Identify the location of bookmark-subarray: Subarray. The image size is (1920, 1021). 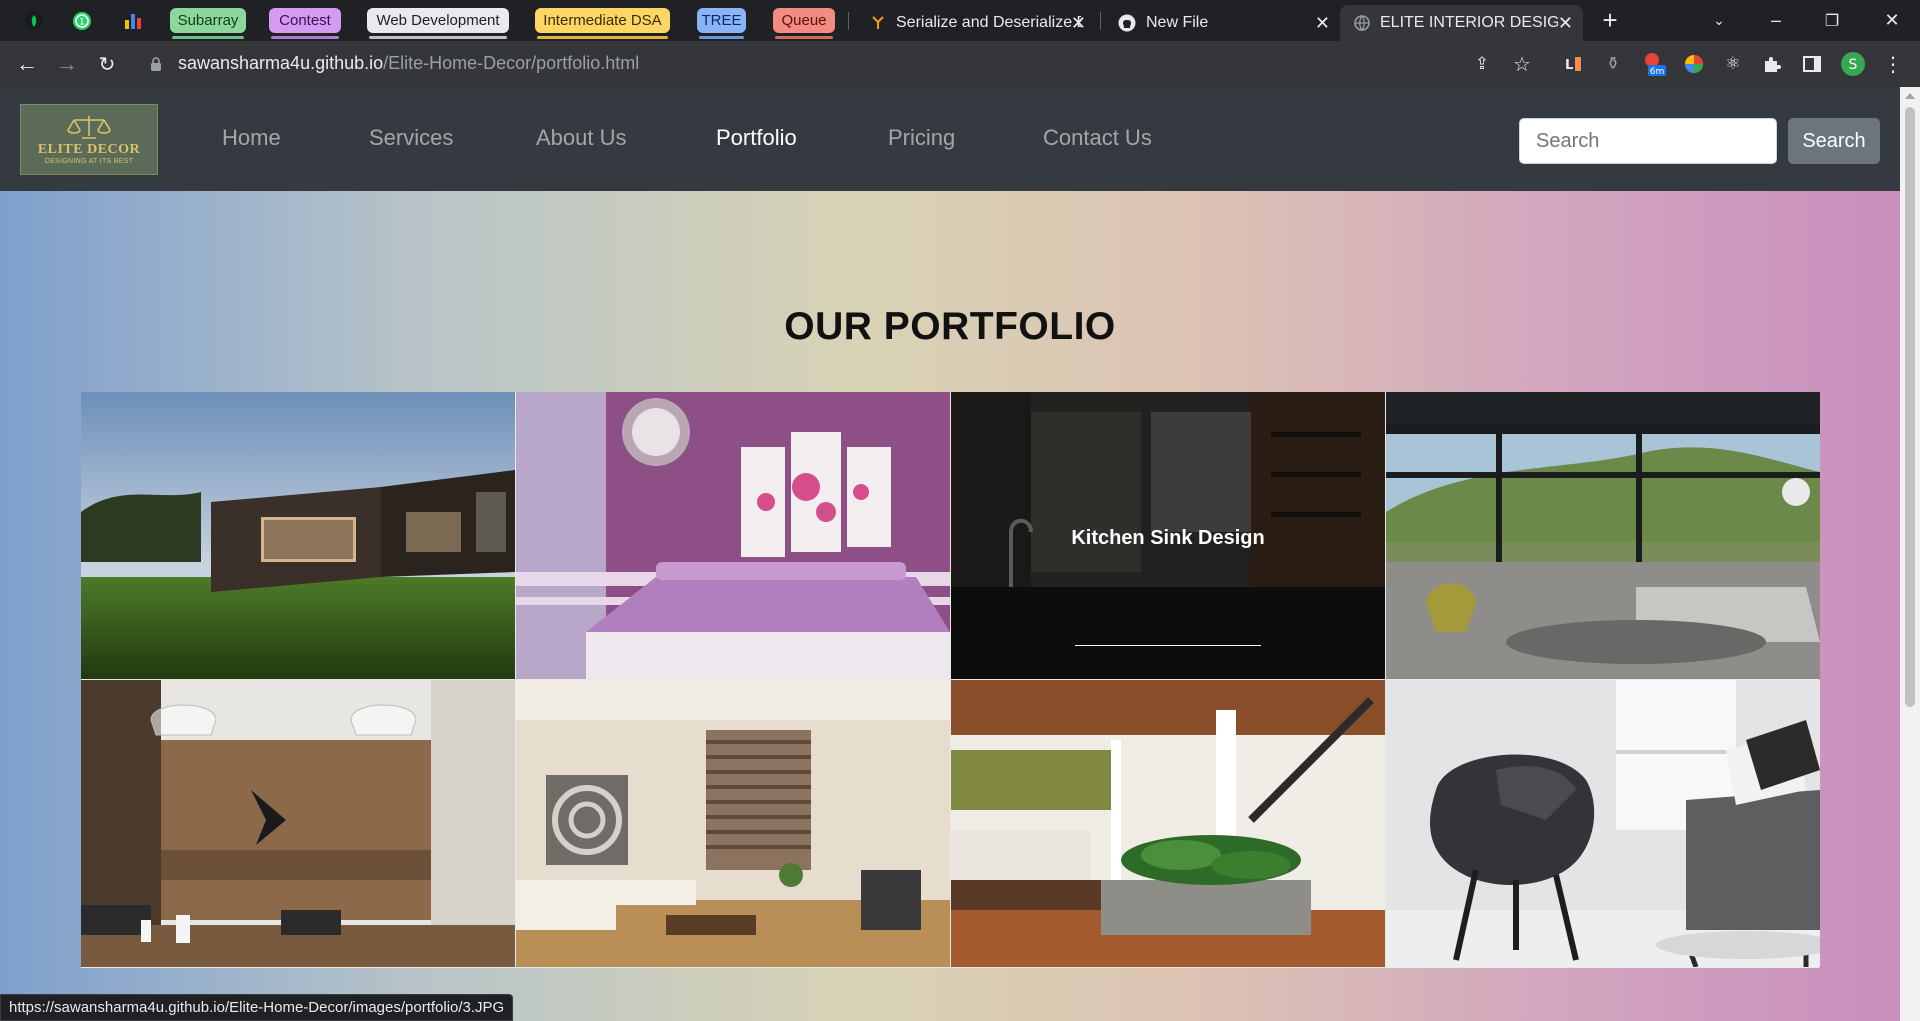
(208, 23).